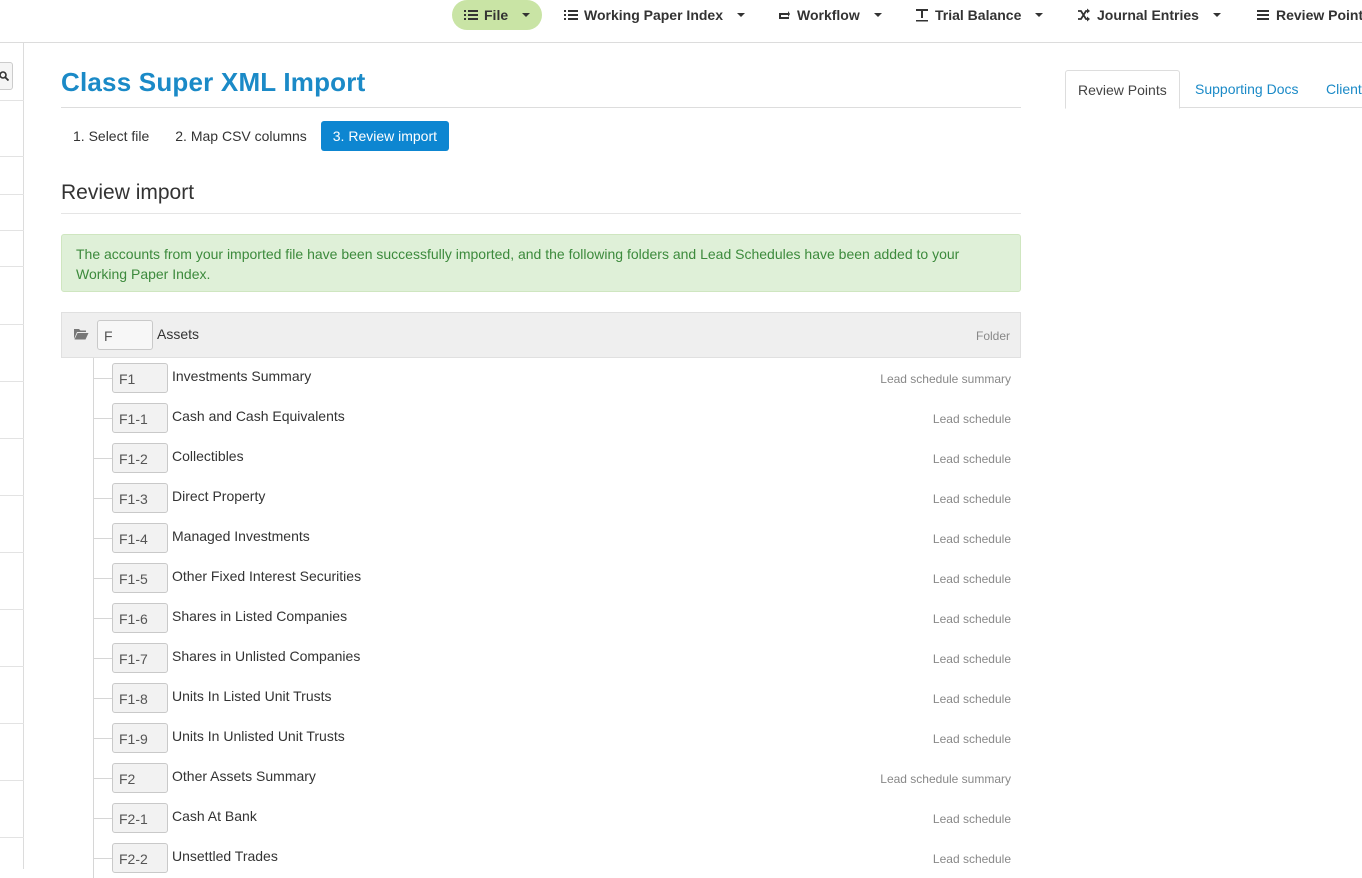 Image resolution: width=1362 pixels, height=878 pixels. I want to click on schedule-code-input: F1, so click(140, 378).